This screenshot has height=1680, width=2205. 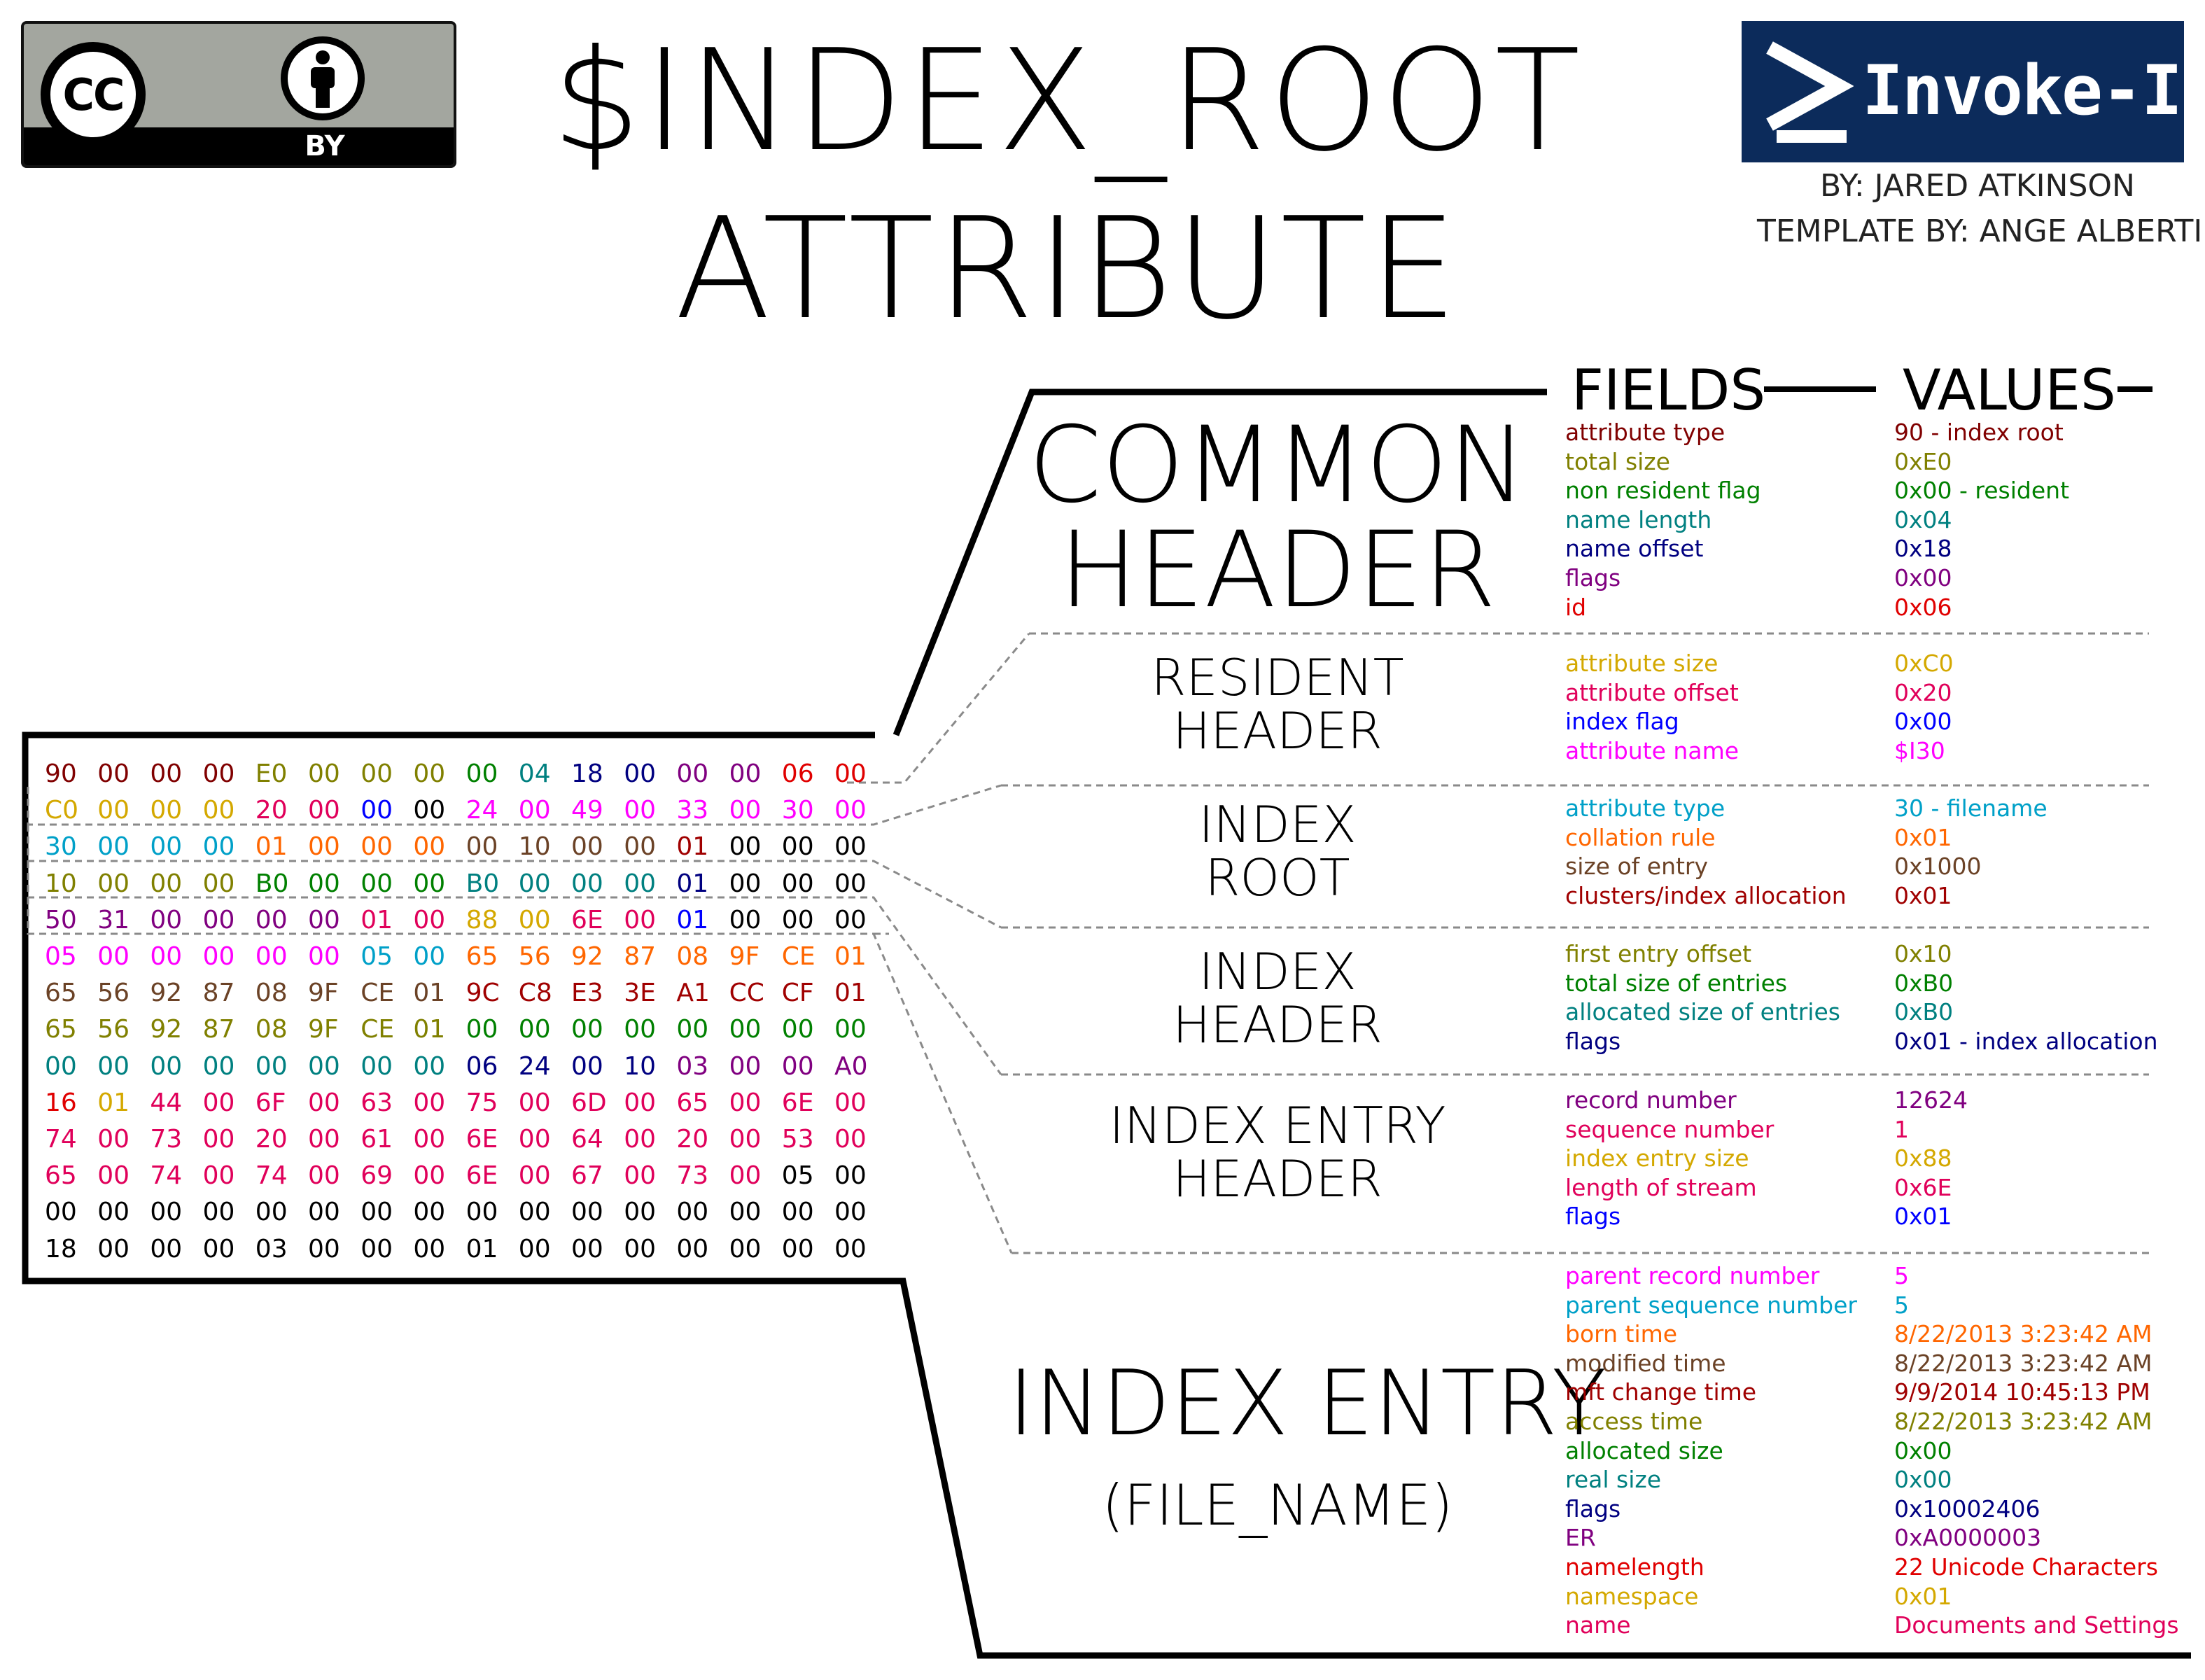 What do you see at coordinates (61, 1249) in the screenshot?
I see `hex-byte: 18` at bounding box center [61, 1249].